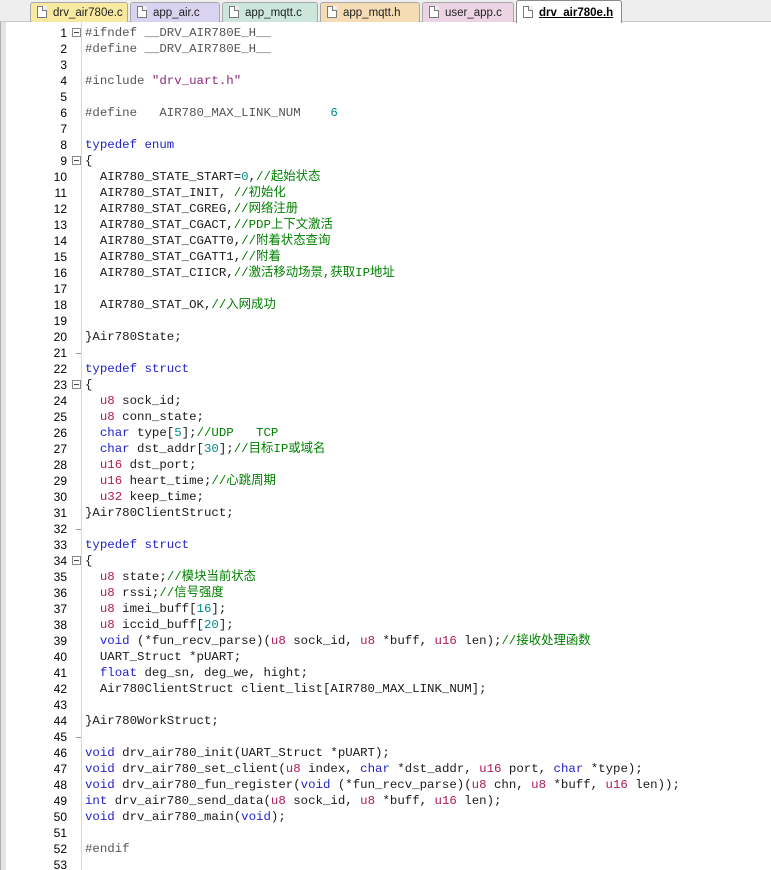 Image resolution: width=771 pixels, height=870 pixels. Describe the element at coordinates (386, 465) in the screenshot. I see `code-line: 28 u16 dst_port;` at that location.